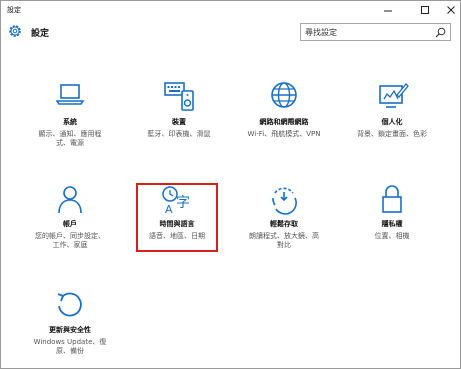  I want to click on tile-name: 隱私權, so click(392, 224).